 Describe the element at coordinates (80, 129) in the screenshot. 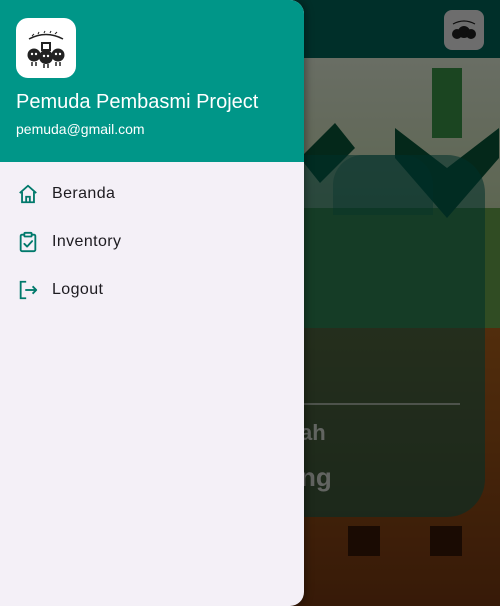

I see `user-email: pemuda@gmail.com` at that location.